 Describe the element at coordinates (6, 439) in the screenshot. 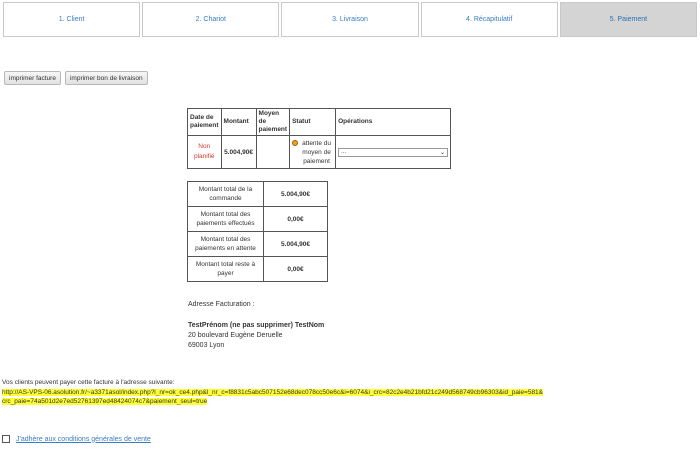

I see `terms-checkbox` at that location.